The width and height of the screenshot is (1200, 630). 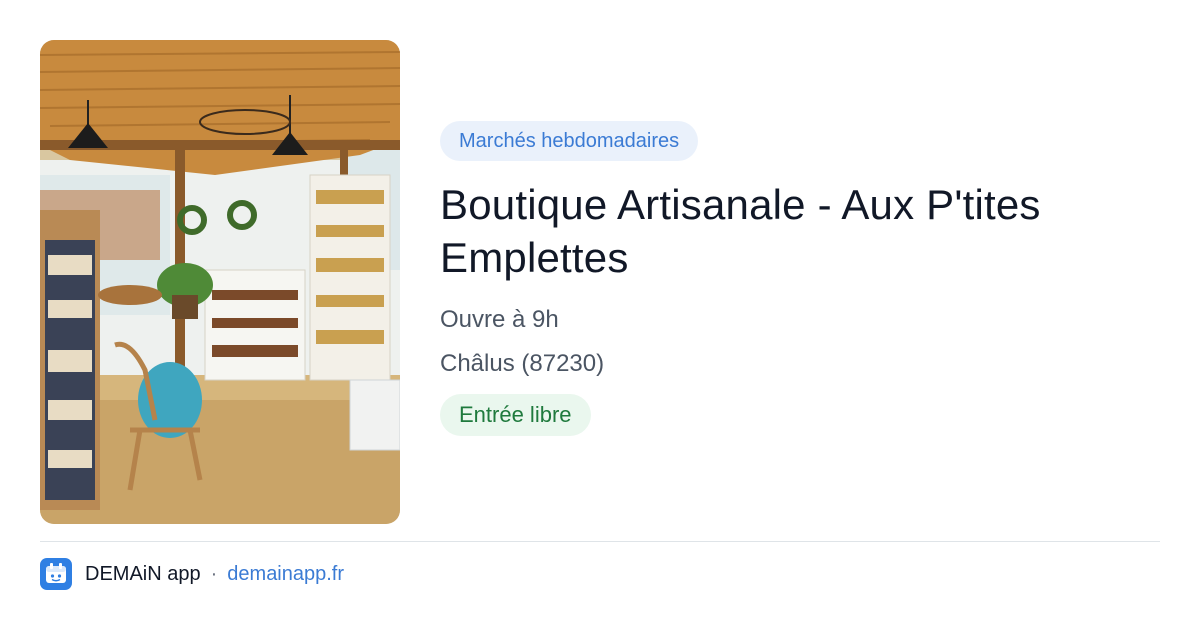 I want to click on domain-link: demainapp.fr, so click(x=285, y=574).